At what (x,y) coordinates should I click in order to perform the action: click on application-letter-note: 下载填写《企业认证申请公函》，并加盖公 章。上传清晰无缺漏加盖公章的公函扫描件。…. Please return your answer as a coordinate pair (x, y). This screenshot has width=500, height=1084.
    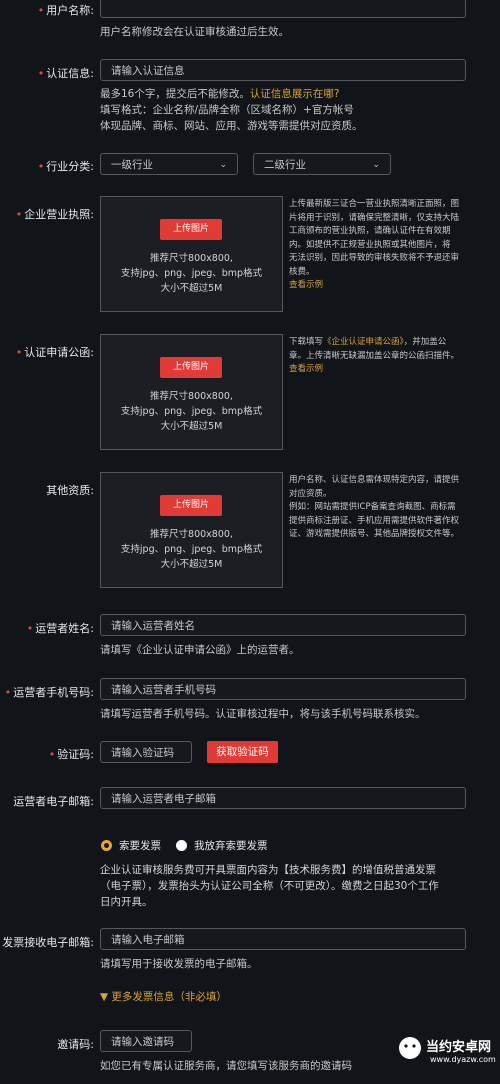
    Looking at the image, I should click on (387, 356).